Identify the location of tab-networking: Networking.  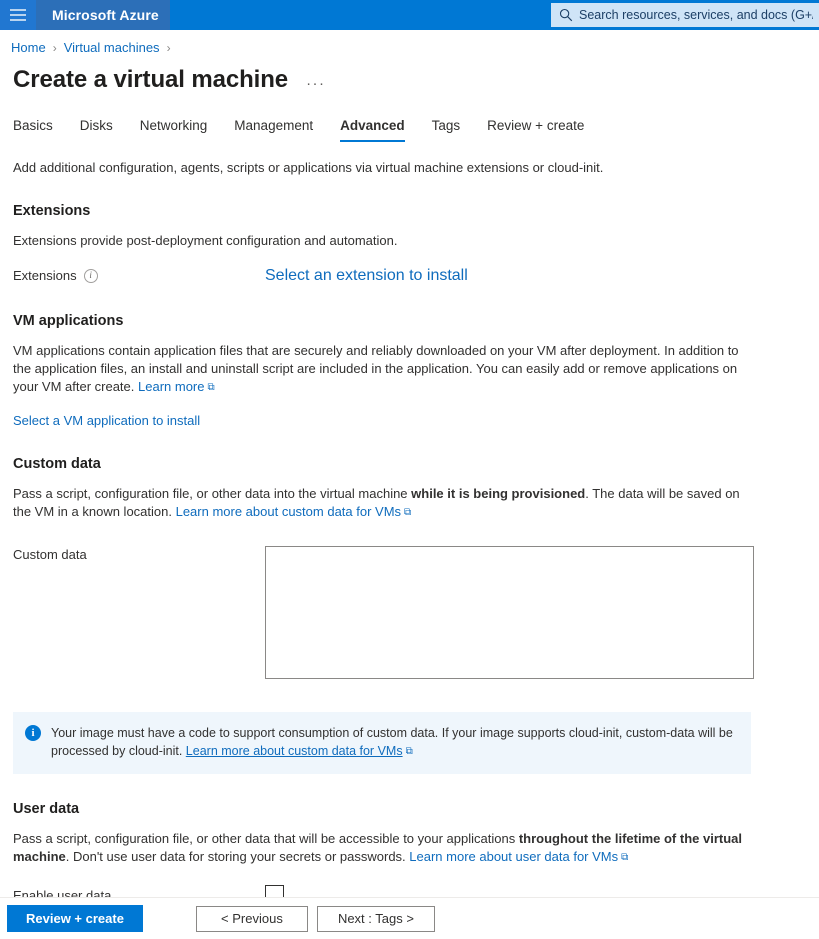
(174, 130).